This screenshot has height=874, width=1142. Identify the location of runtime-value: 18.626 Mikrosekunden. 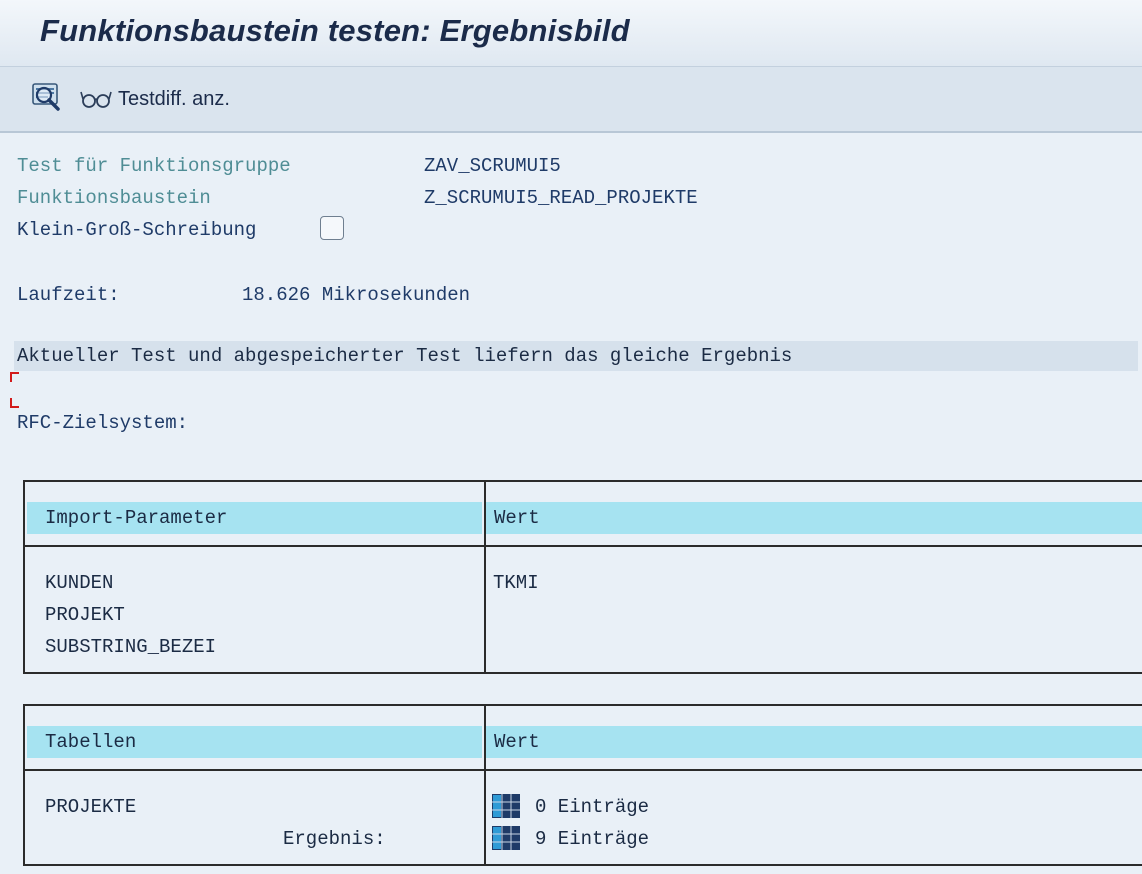
(356, 295).